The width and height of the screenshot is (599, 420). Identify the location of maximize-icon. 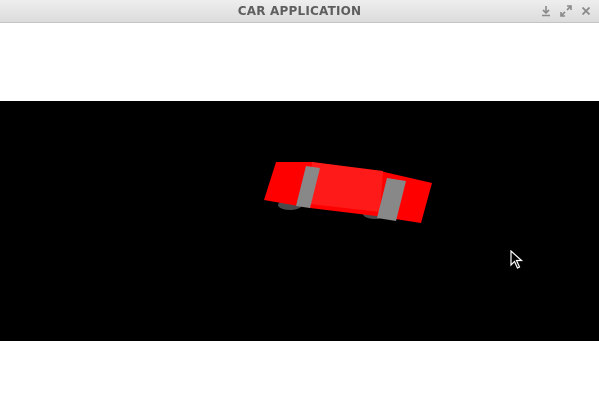
(566, 11).